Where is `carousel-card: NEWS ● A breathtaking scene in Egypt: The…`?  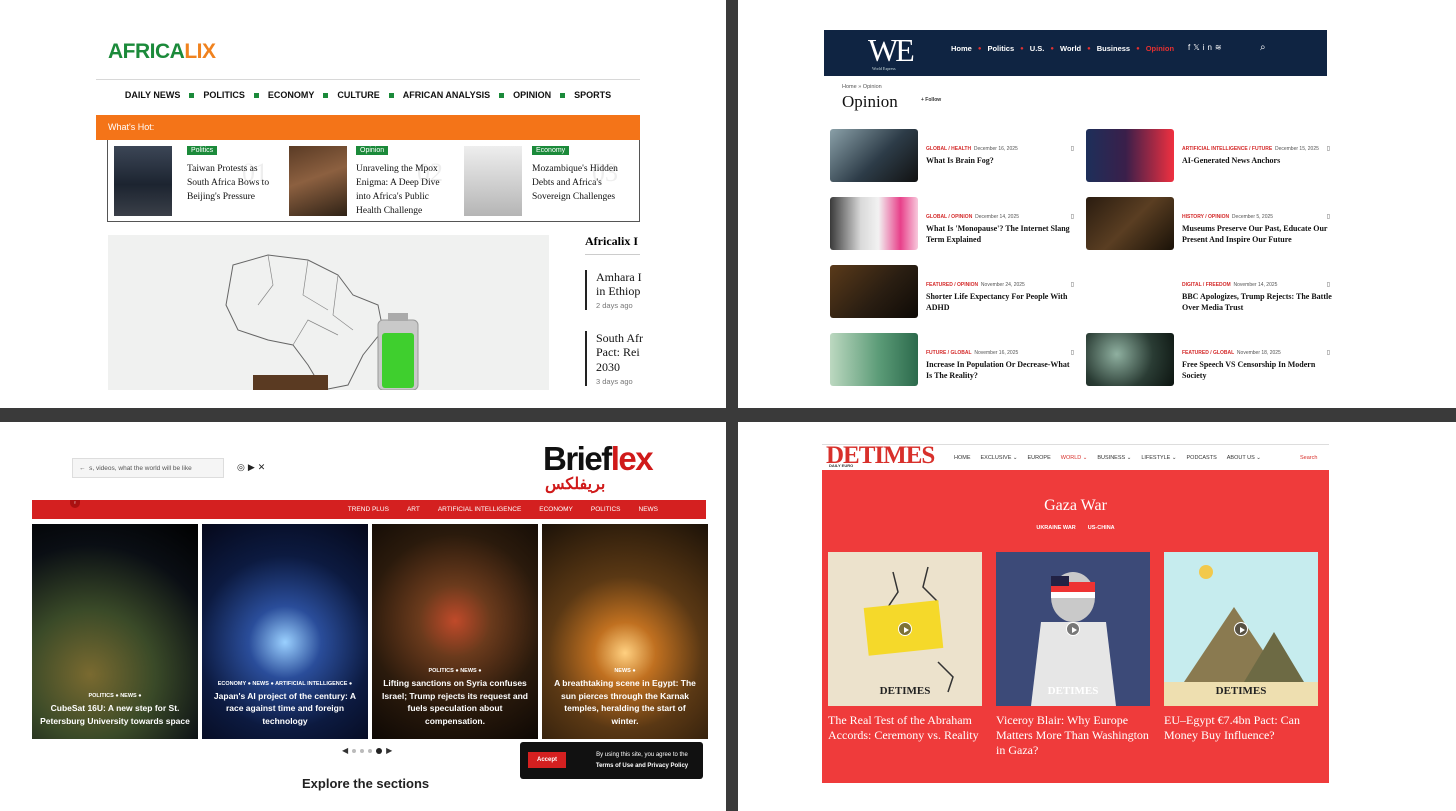
carousel-card: NEWS ● A breathtaking scene in Egypt: The… is located at coordinates (625, 631).